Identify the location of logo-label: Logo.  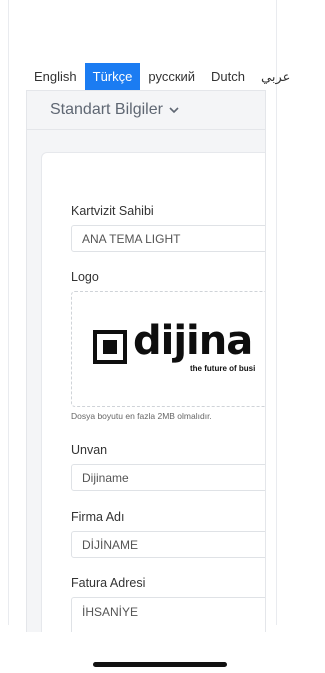
(85, 277).